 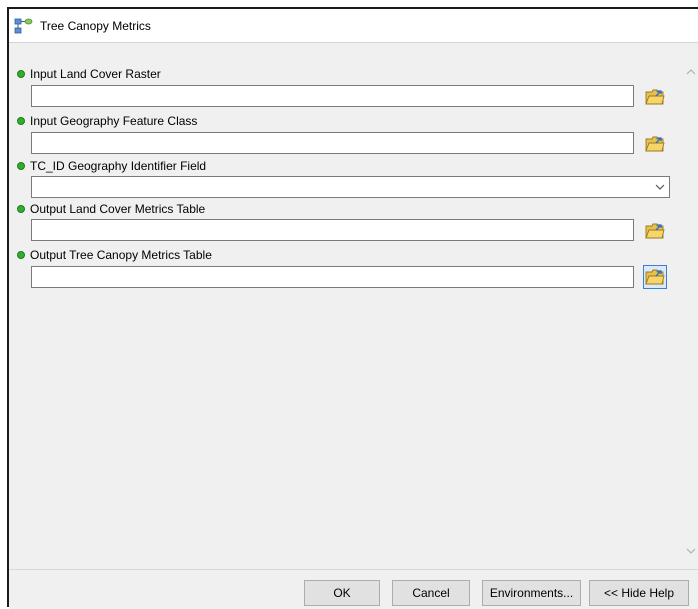 What do you see at coordinates (118, 166) in the screenshot?
I see `param-label-text: TC_ID Geography Identifier Field` at bounding box center [118, 166].